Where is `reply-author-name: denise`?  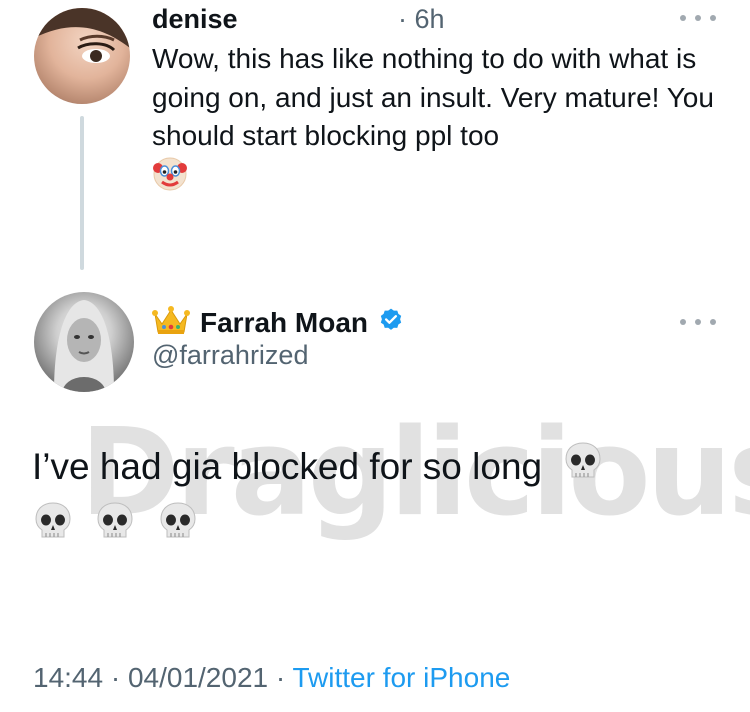 reply-author-name: denise is located at coordinates (195, 19).